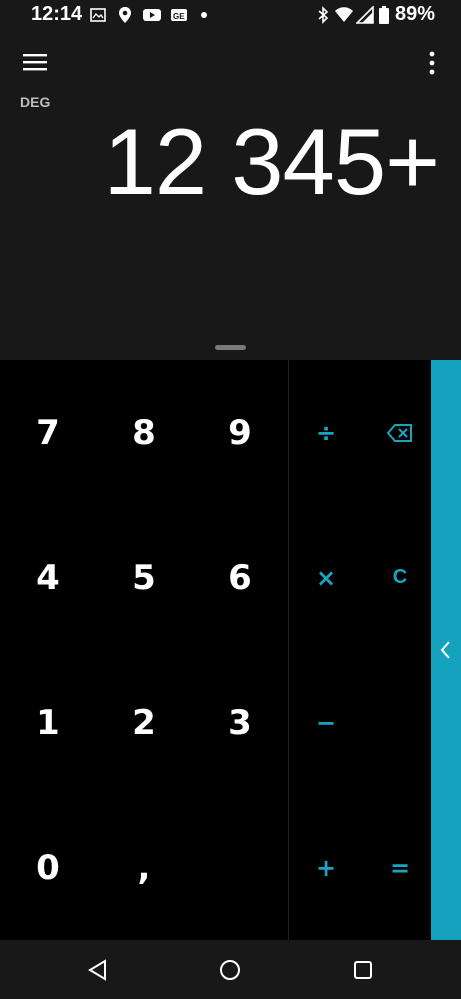 This screenshot has height=999, width=461. I want to click on digit-4-button: 4, so click(48, 577).